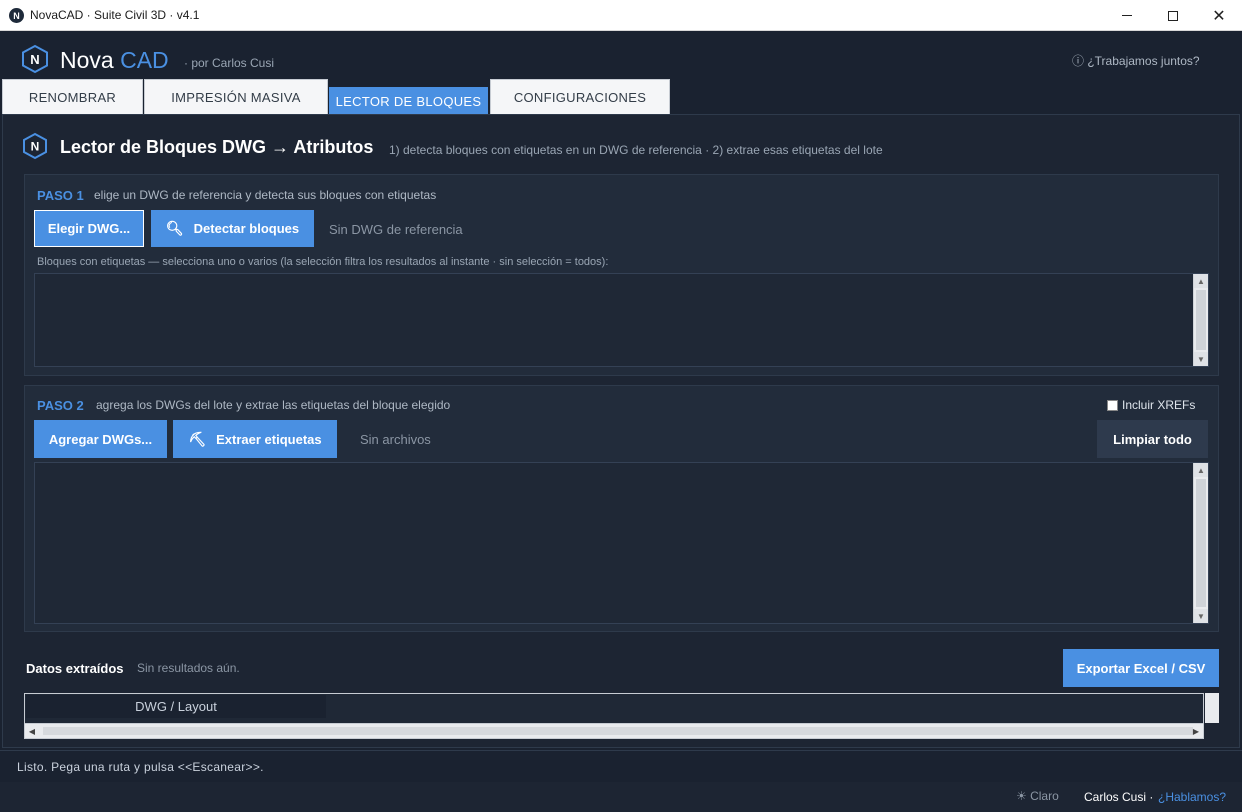 Image resolution: width=1242 pixels, height=812 pixels. Describe the element at coordinates (1141, 668) in the screenshot. I see `export-excel-button: Exportar Excel / CSV` at that location.